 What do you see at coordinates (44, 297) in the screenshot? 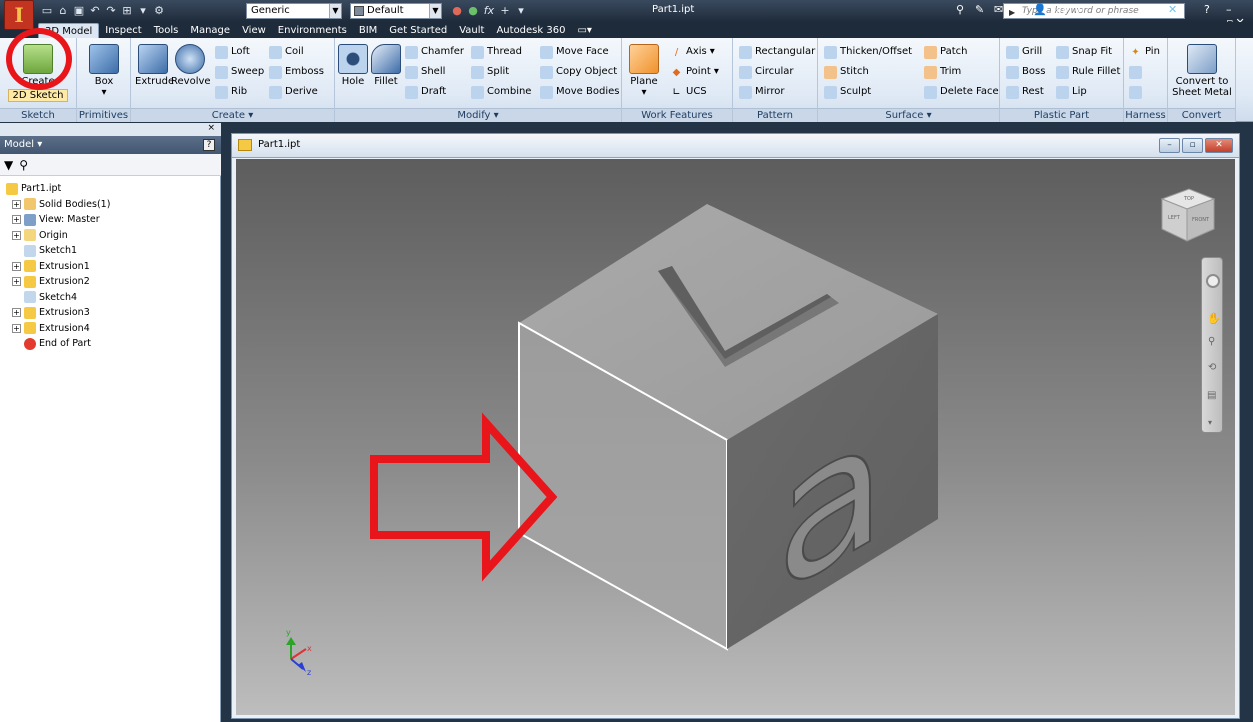
I see `tree-node: Sketch4` at bounding box center [44, 297].